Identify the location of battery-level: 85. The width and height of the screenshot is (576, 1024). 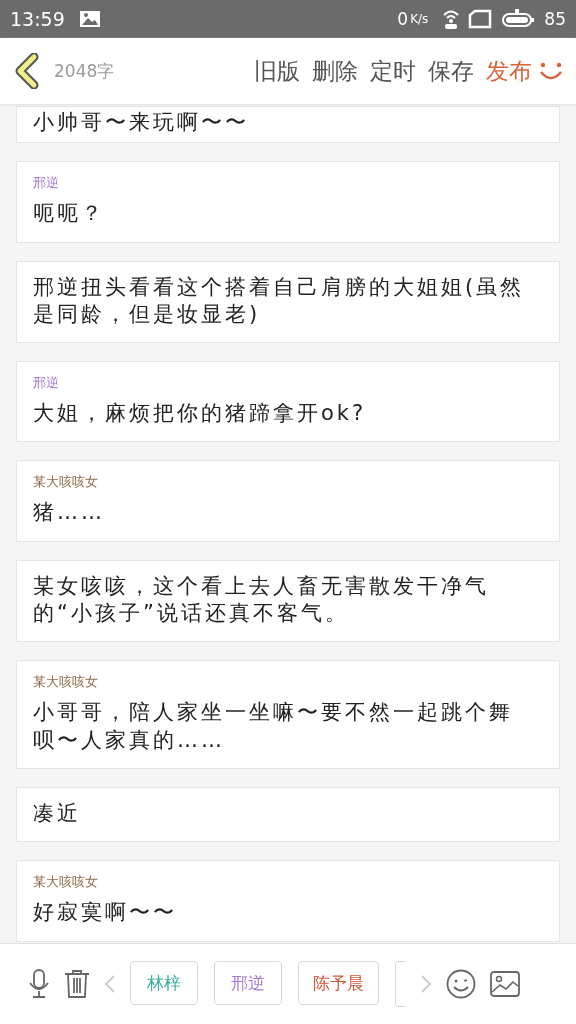
(555, 19).